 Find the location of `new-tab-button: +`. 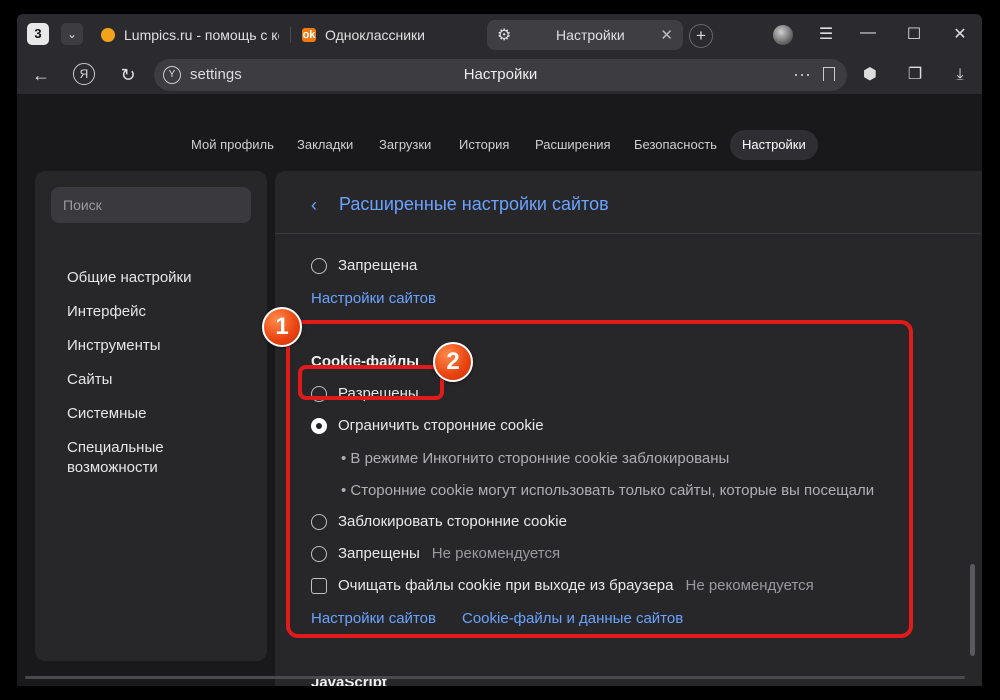

new-tab-button: + is located at coordinates (701, 36).